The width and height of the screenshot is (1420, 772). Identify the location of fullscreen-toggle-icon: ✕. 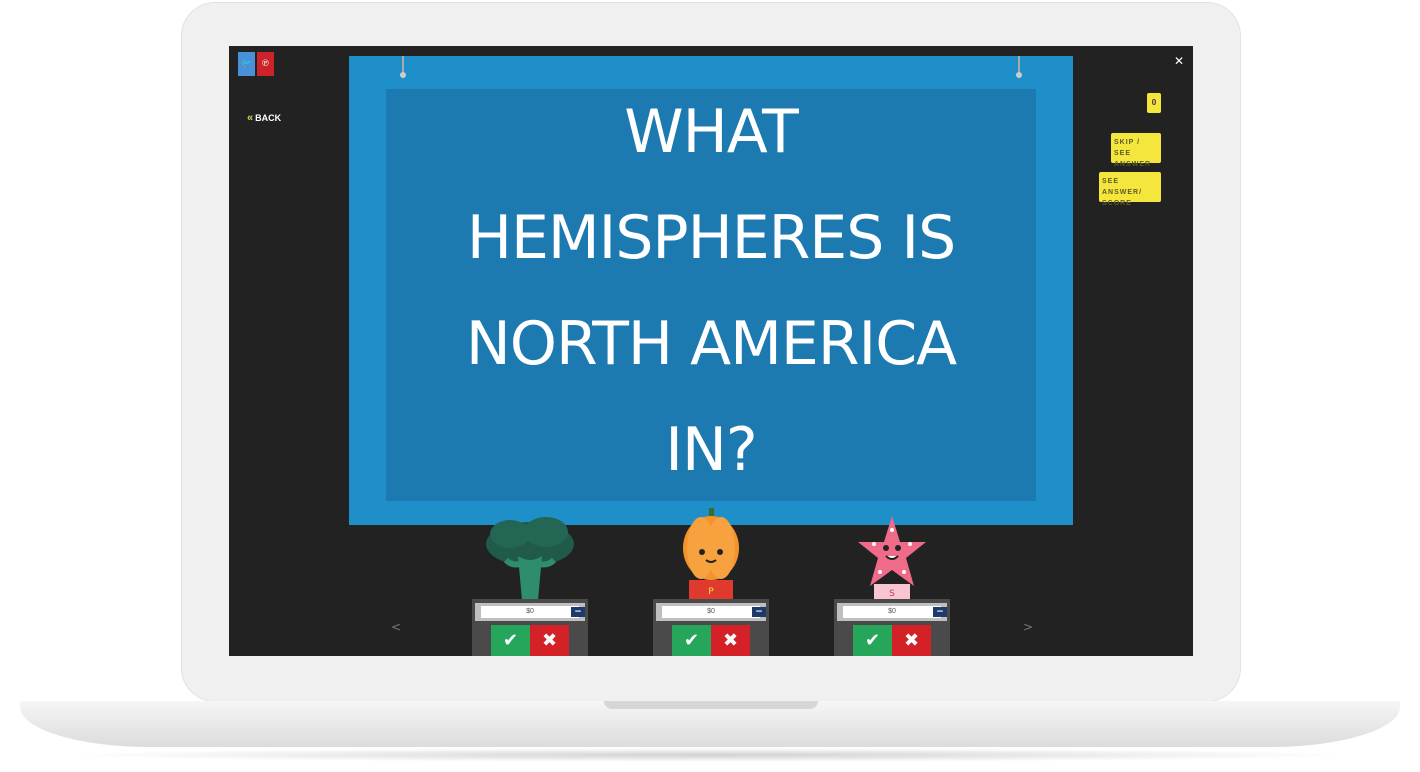
(1179, 61).